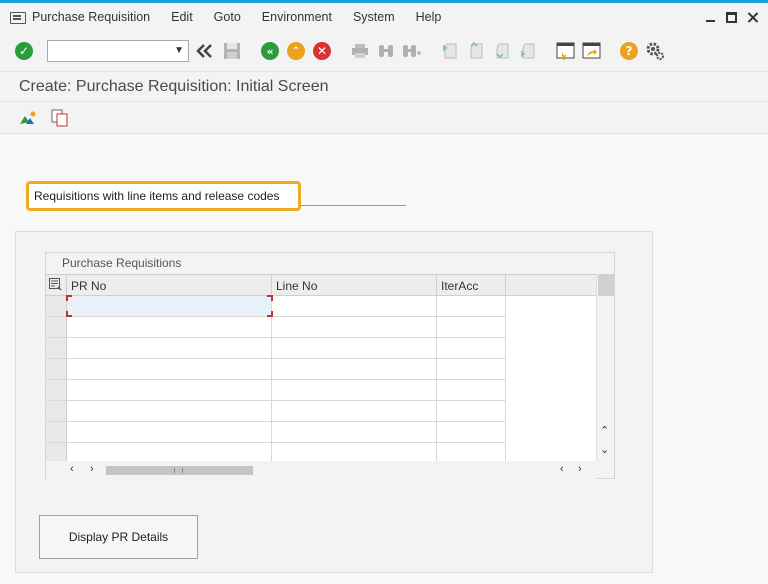 The height and width of the screenshot is (584, 768). Describe the element at coordinates (580, 469) in the screenshot. I see `page-right-icon: ›` at that location.